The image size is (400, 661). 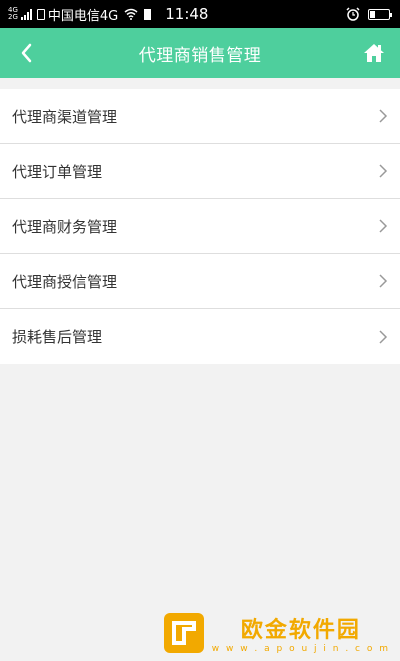 I want to click on home-icon, so click(x=374, y=53).